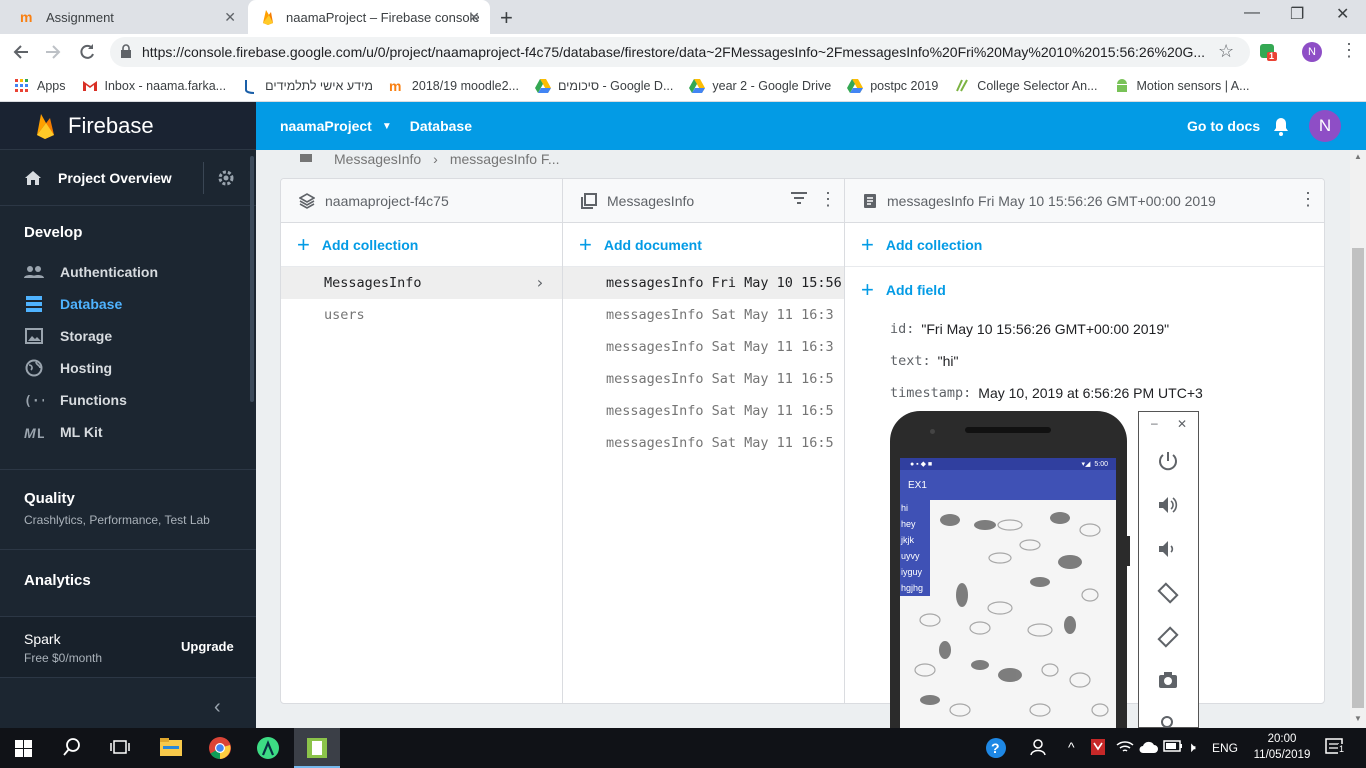 The height and width of the screenshot is (768, 1366). What do you see at coordinates (128, 272) in the screenshot?
I see `sidebar-item-authentication: Authentication` at bounding box center [128, 272].